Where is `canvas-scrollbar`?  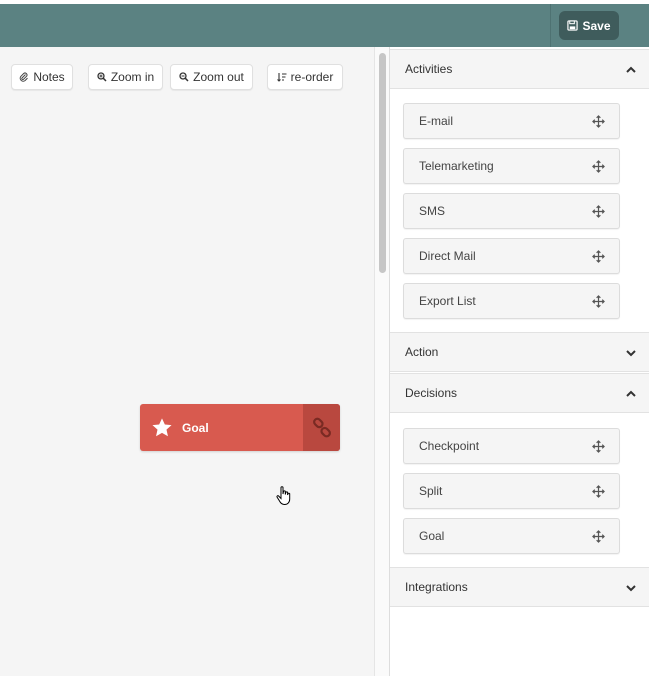
canvas-scrollbar is located at coordinates (381, 361).